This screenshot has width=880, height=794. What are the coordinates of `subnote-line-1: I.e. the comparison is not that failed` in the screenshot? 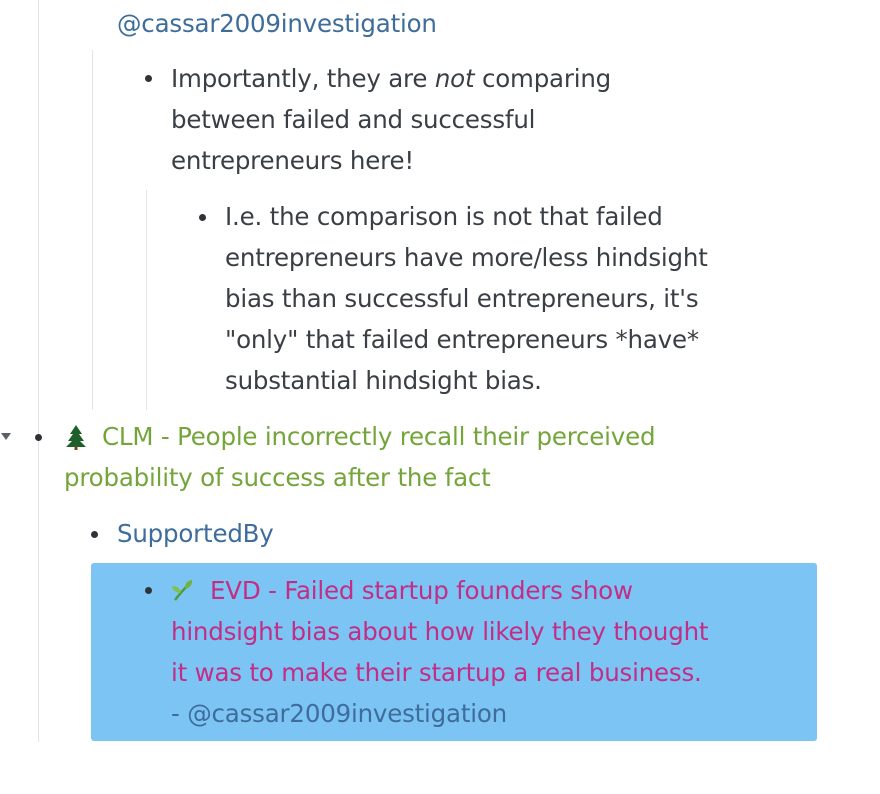 It's located at (444, 216).